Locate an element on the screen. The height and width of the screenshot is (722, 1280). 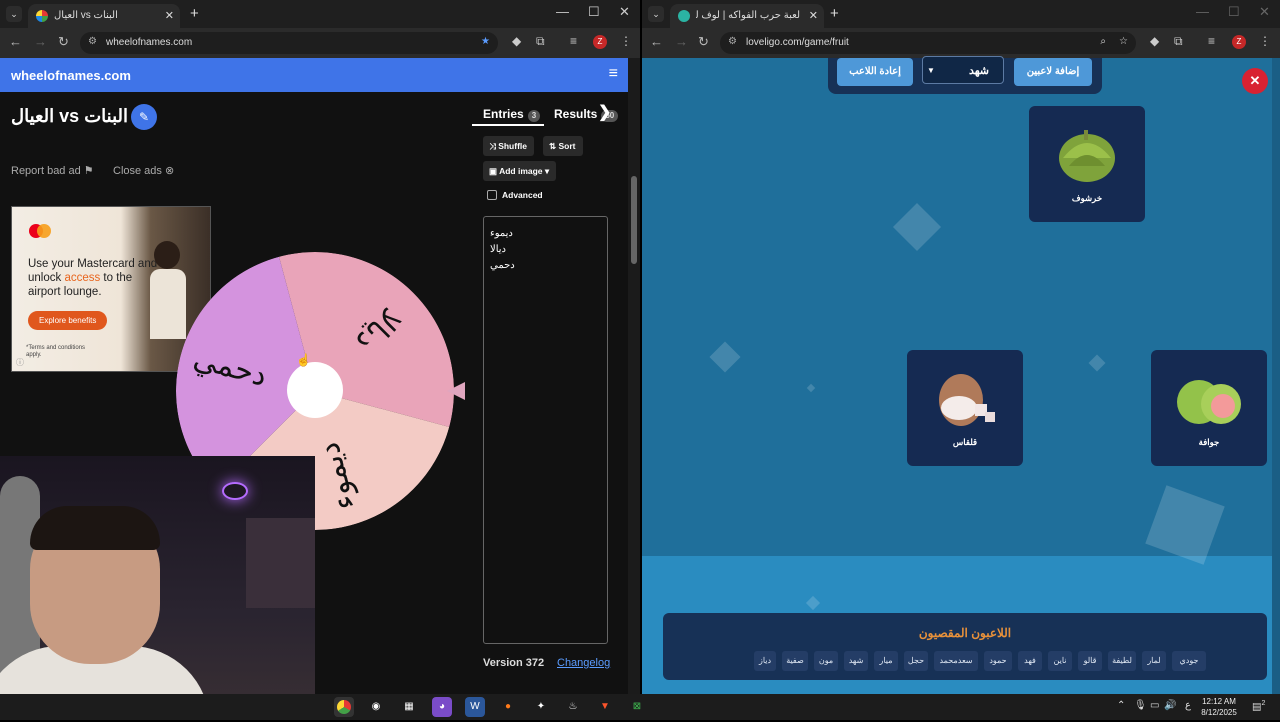
ad-headline-highlight: access is located at coordinates (82, 278).